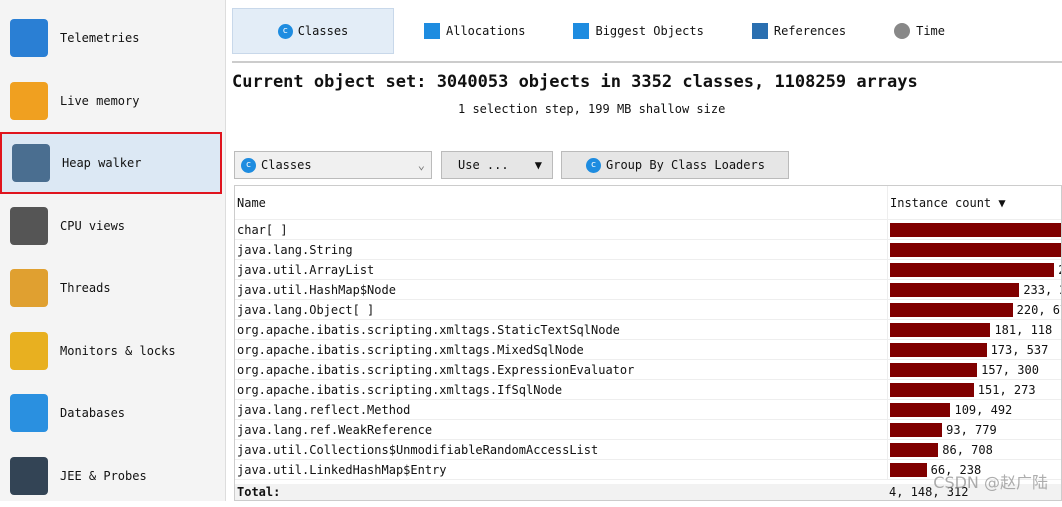 The width and height of the screenshot is (1062, 507). Describe the element at coordinates (971, 429) in the screenshot. I see `instance-count: 93, 779` at that location.